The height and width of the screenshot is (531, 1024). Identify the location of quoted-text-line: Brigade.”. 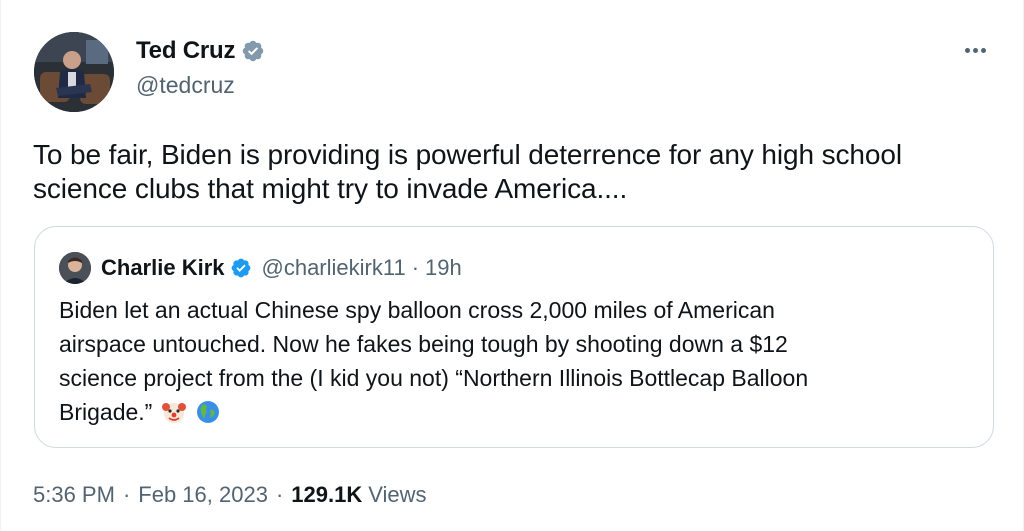
(106, 412).